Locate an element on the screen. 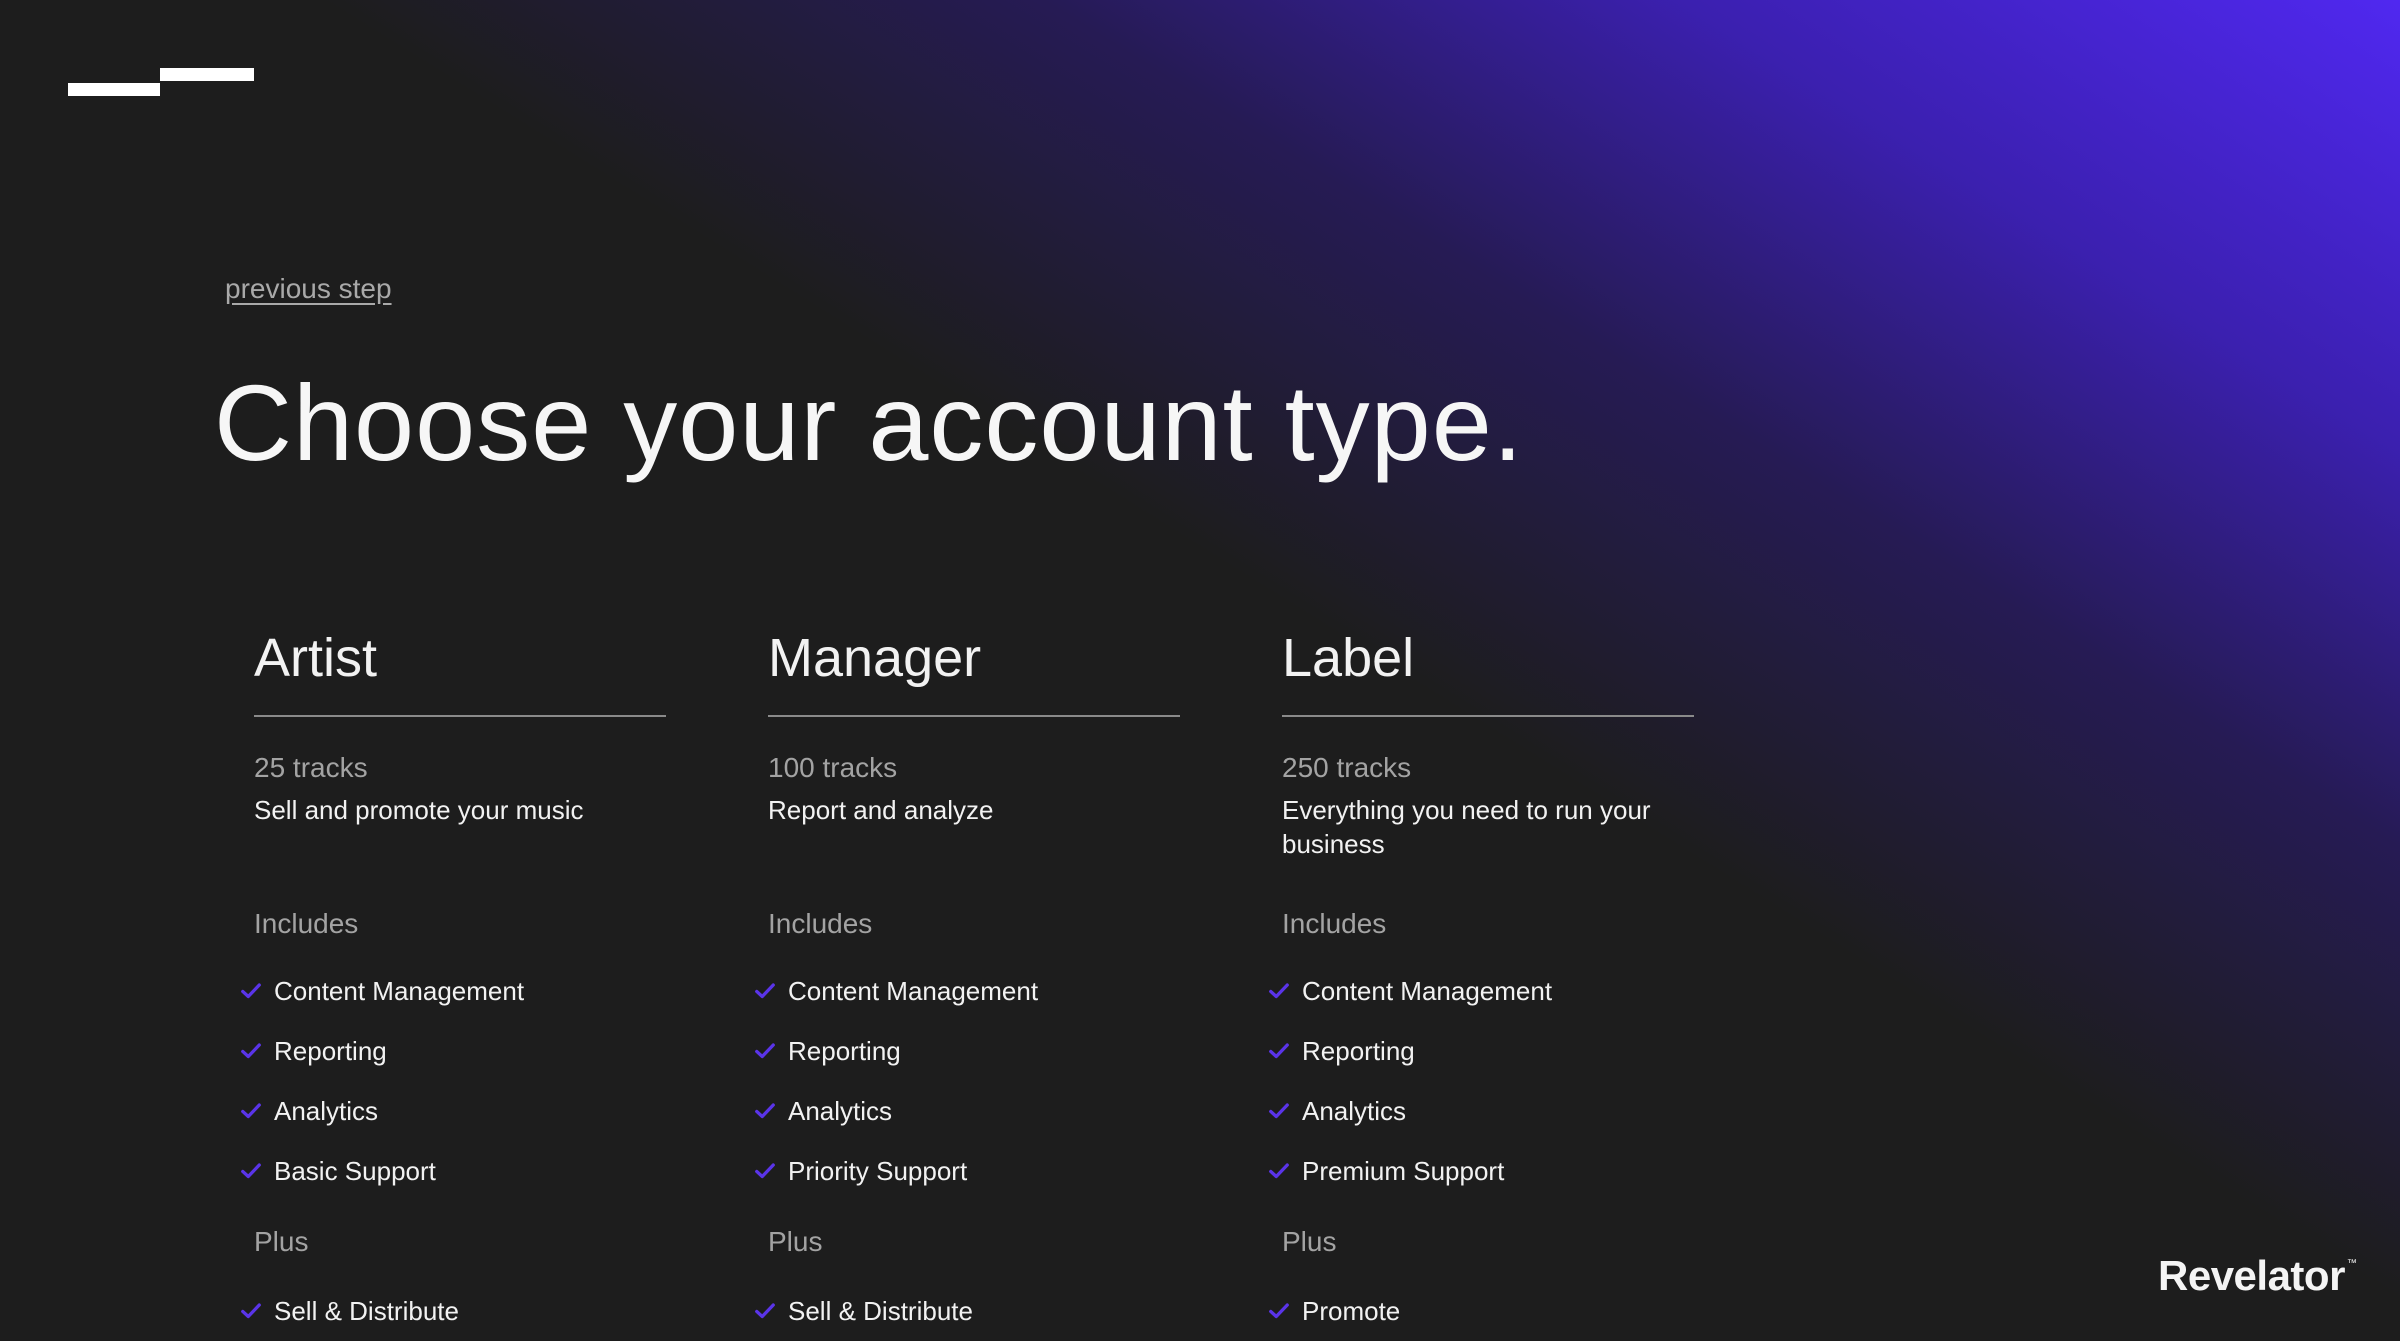 The width and height of the screenshot is (2400, 1341). page-title: Choose your account type. is located at coordinates (869, 422).